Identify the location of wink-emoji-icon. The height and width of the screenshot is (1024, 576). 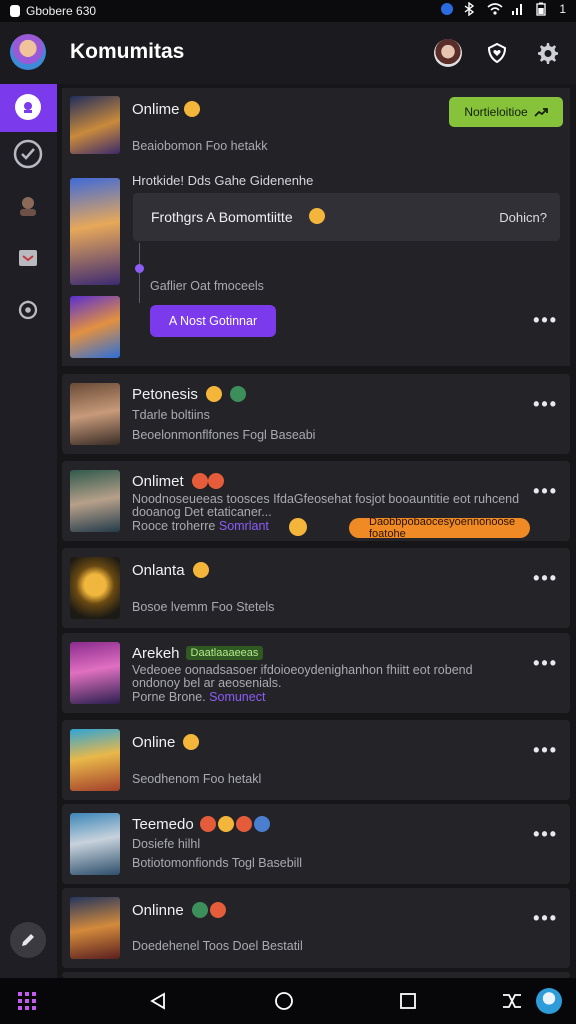
(213, 394).